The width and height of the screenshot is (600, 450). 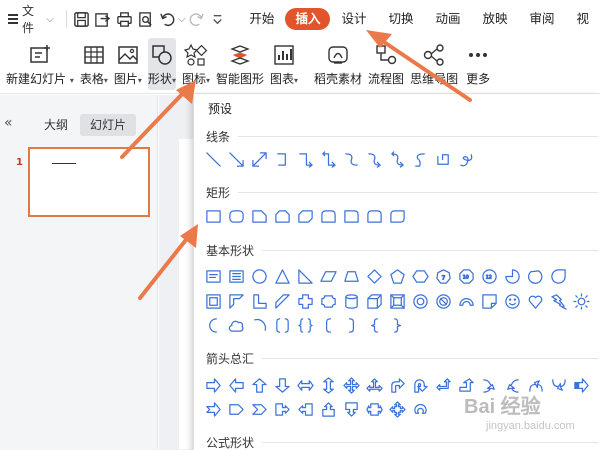 I want to click on stock-material-button: 稻壳素材, so click(x=338, y=64).